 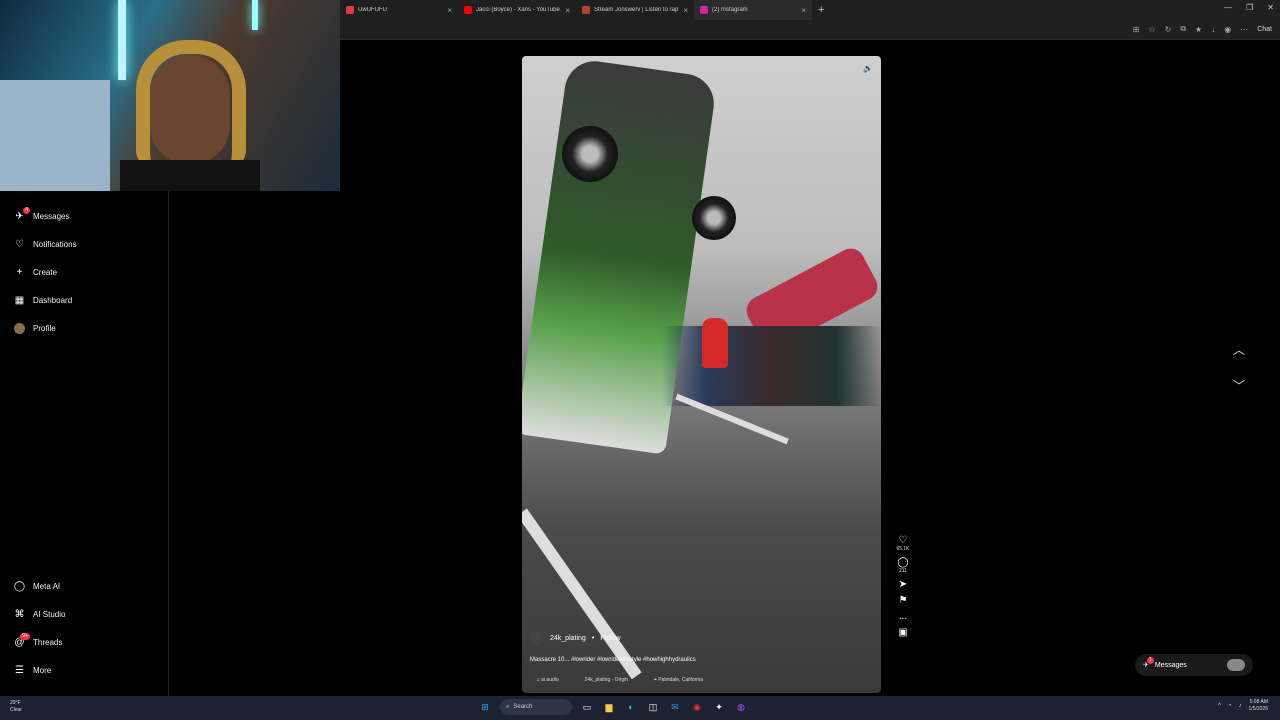 I want to click on refresh-icon: ↻, so click(x=1168, y=29).